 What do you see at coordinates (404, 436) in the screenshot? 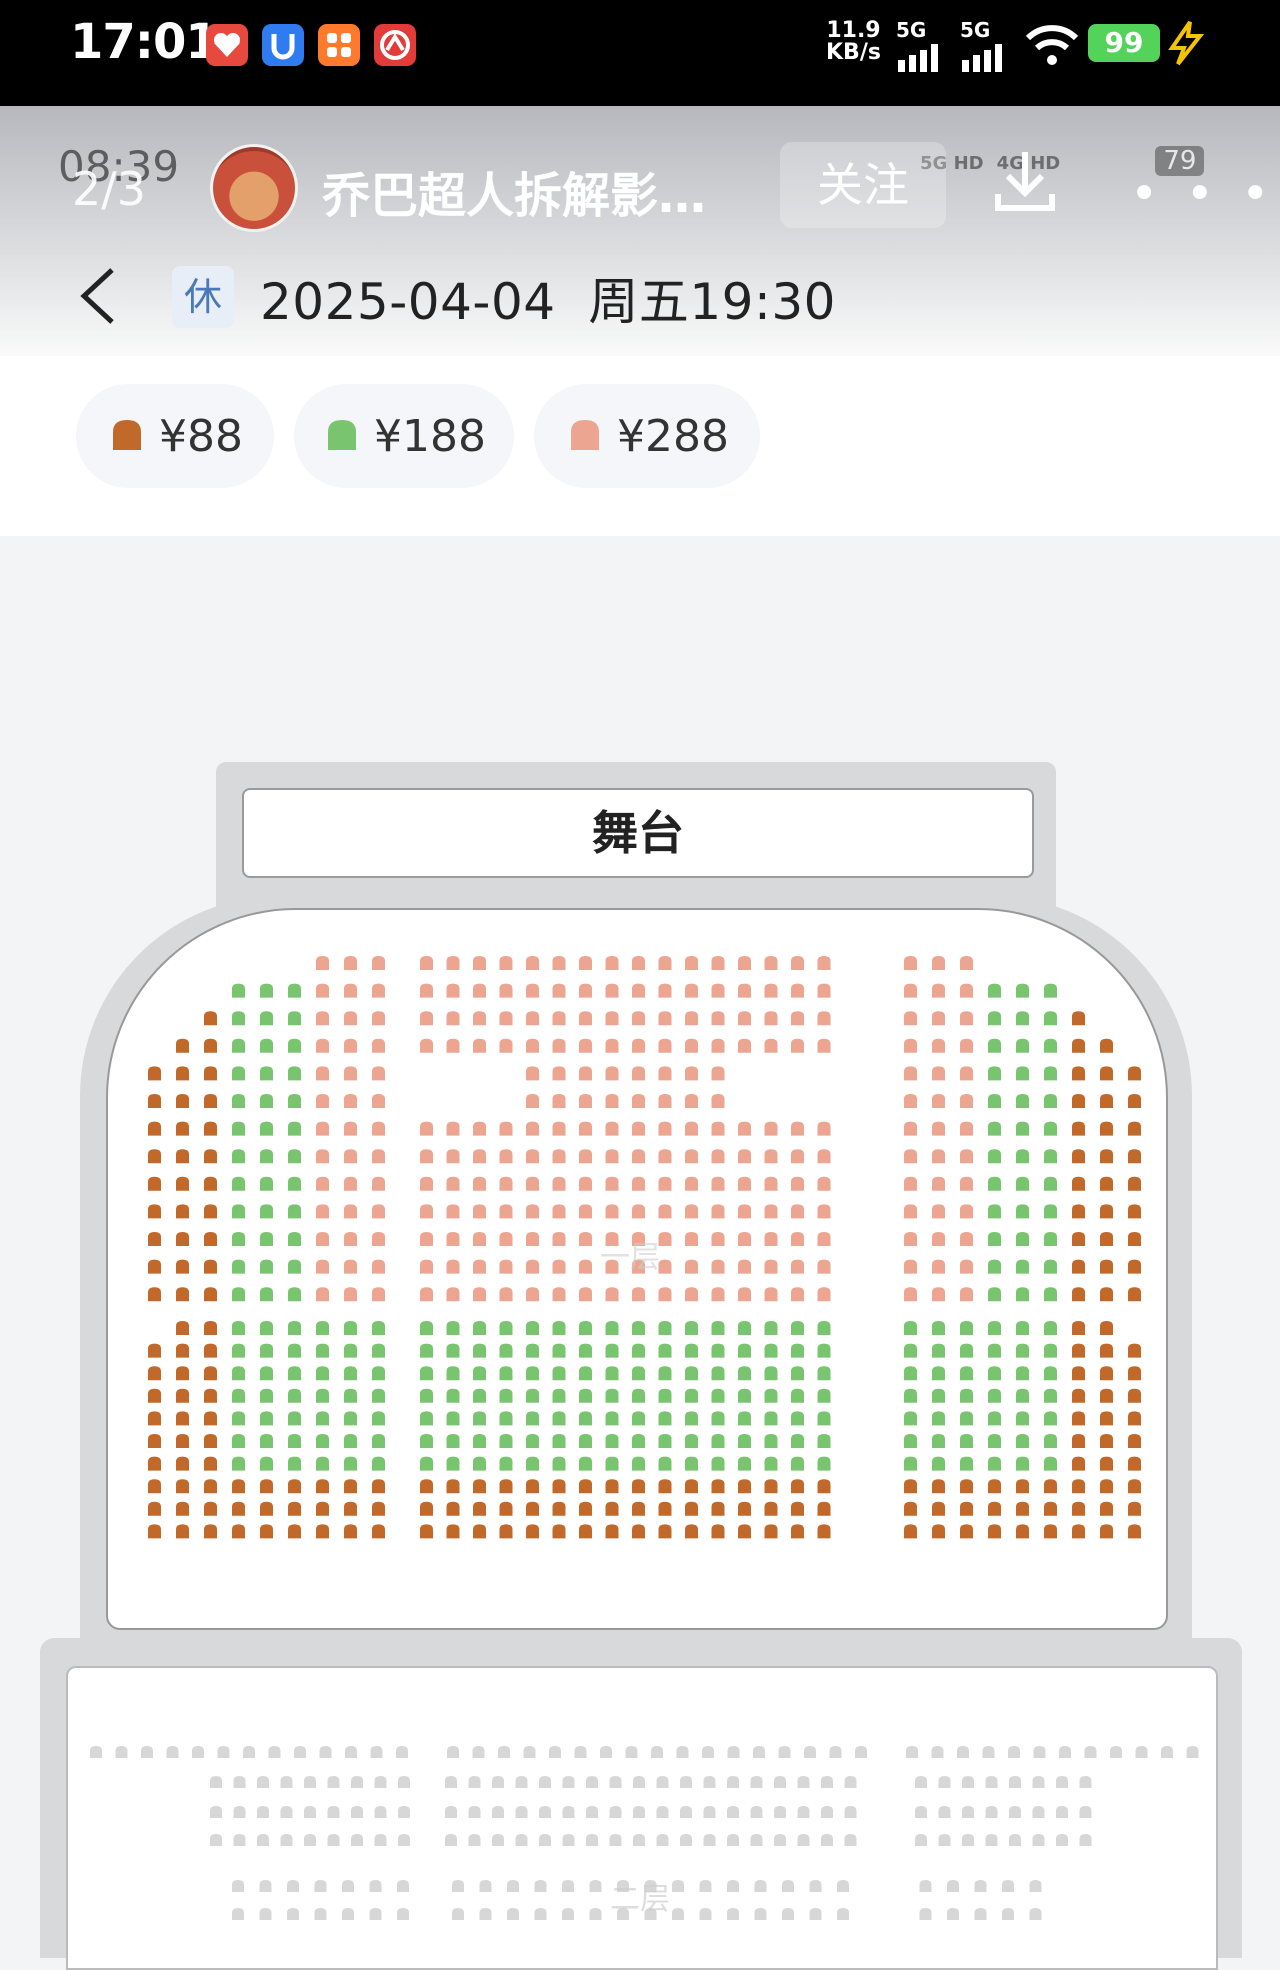
I see `price-chip-188: ¥188` at bounding box center [404, 436].